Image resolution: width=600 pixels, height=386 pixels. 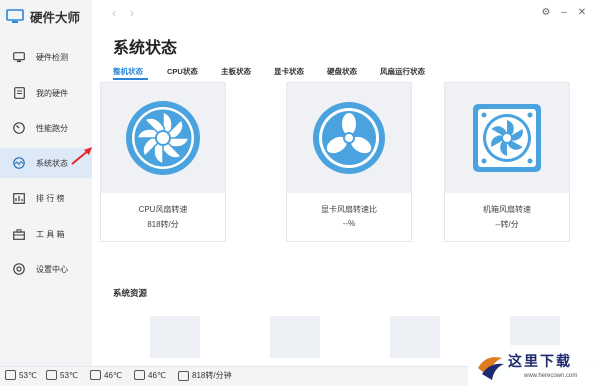 I want to click on status-value: 818转/分钟, so click(x=212, y=375).